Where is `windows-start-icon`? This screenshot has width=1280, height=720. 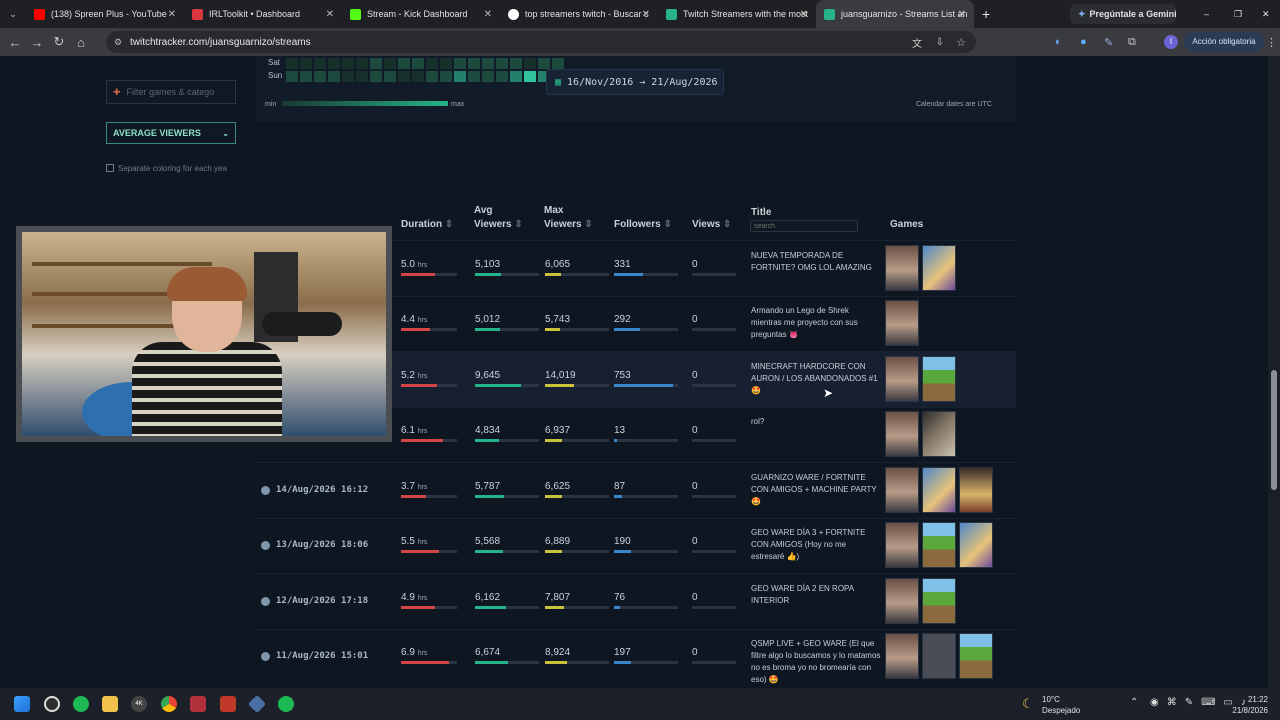
windows-start-icon is located at coordinates (22, 704).